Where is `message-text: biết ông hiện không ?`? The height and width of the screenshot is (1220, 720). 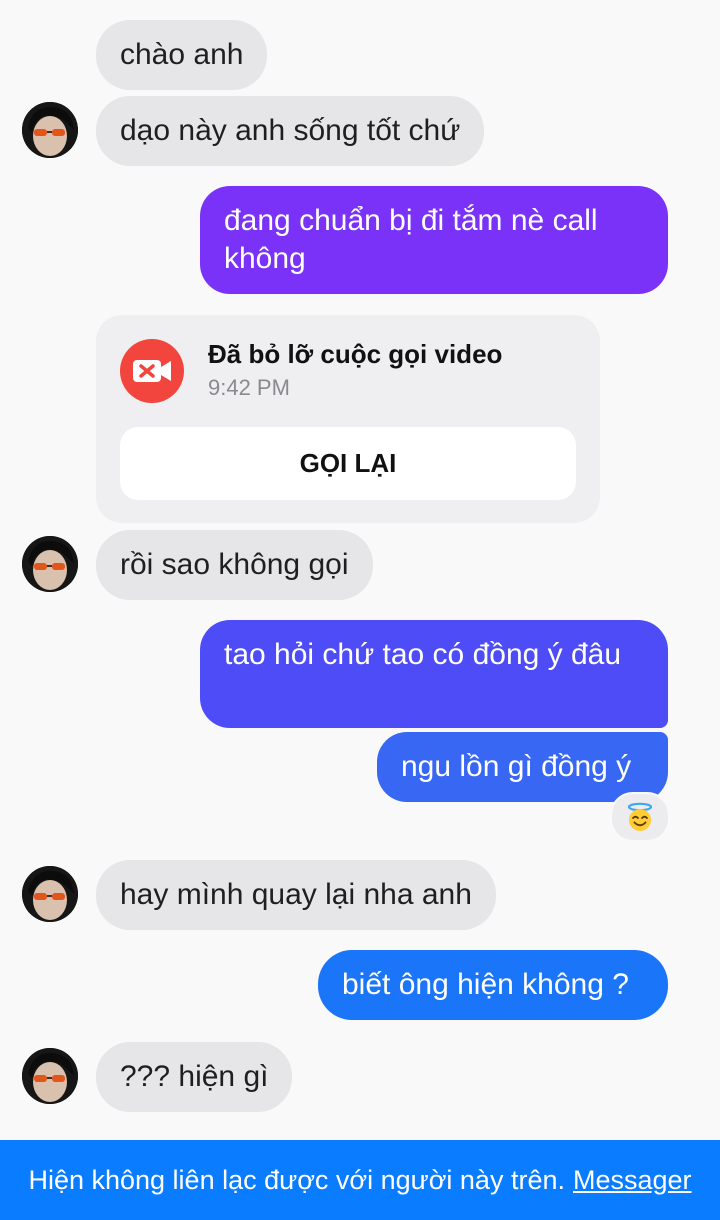 message-text: biết ông hiện không ? is located at coordinates (485, 984).